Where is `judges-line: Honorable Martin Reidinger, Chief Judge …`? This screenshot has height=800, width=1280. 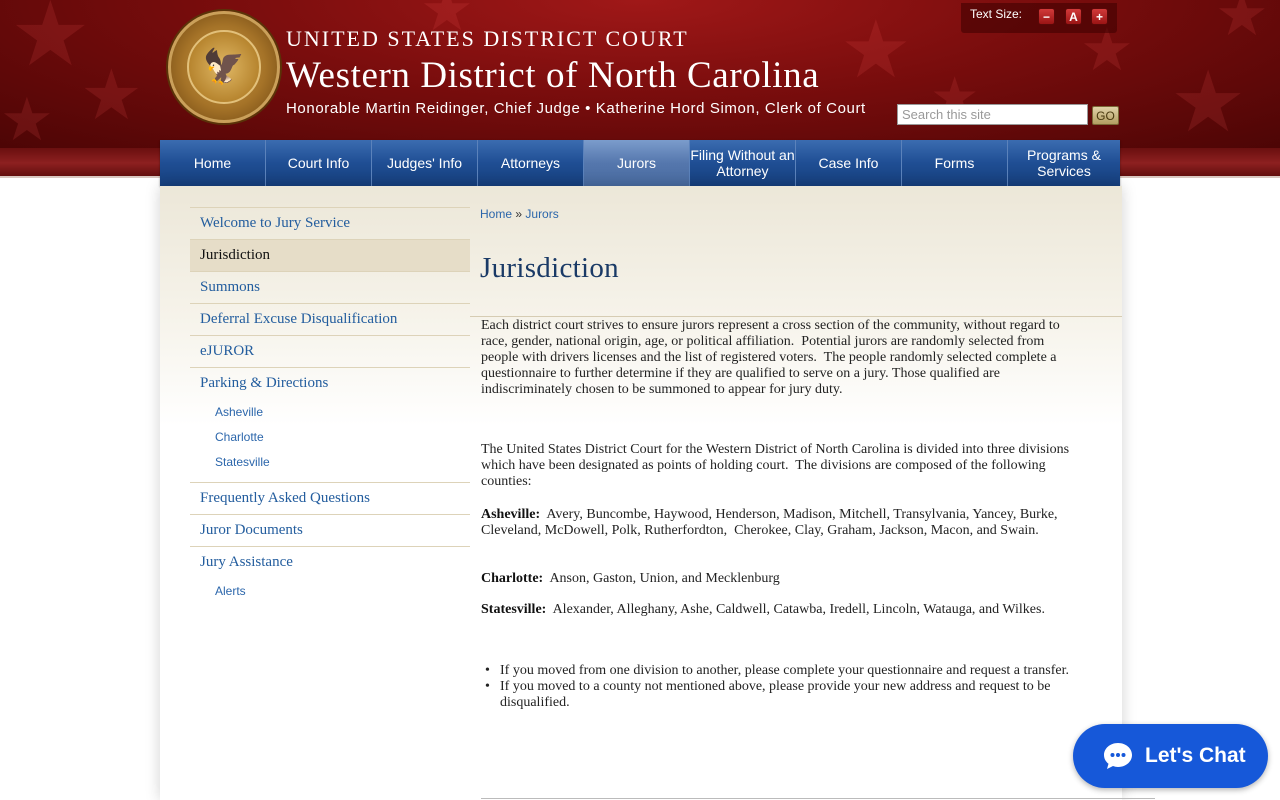 judges-line: Honorable Martin Reidinger, Chief Judge … is located at coordinates (576, 108).